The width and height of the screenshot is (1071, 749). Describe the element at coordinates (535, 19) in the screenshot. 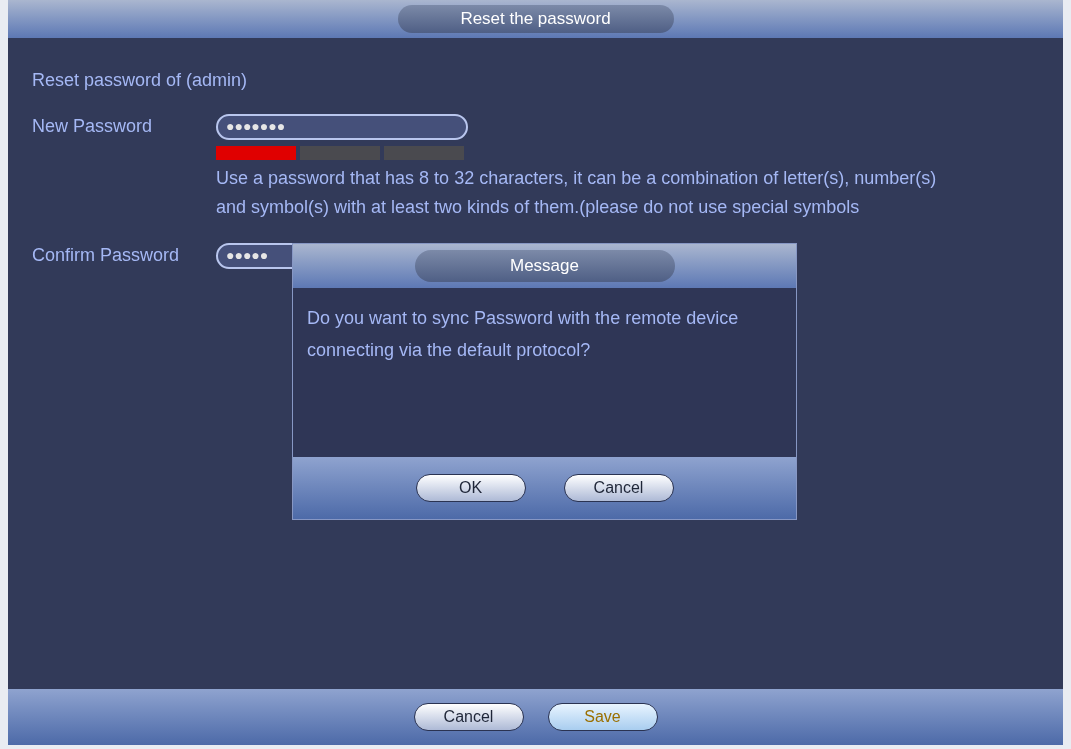

I see `window-title: Reset the password` at that location.